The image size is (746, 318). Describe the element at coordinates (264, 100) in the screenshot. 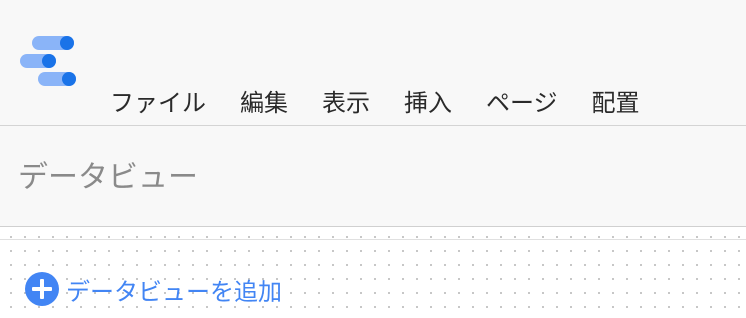

I see `menu-edit: 編集` at that location.